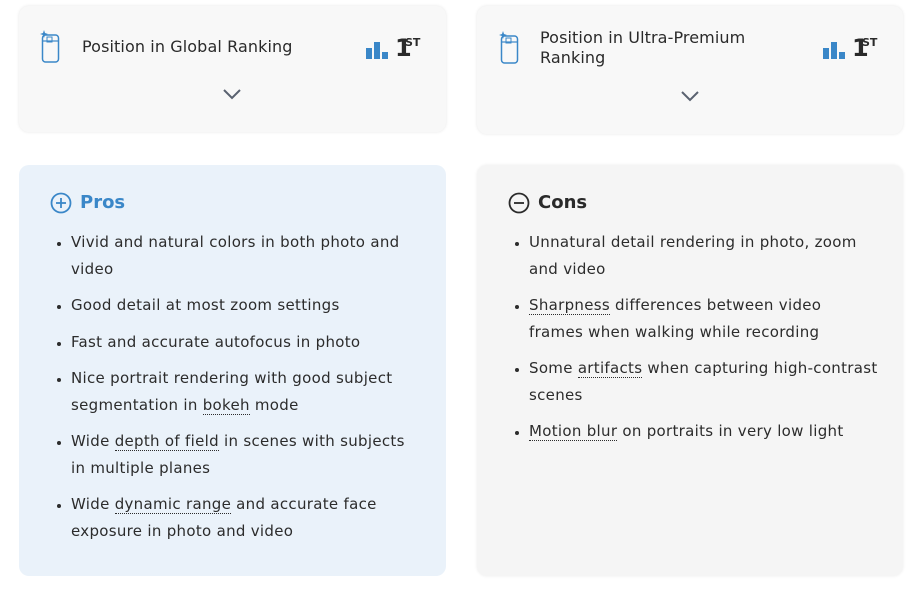 Image resolution: width=919 pixels, height=589 pixels. What do you see at coordinates (563, 202) in the screenshot?
I see `cons-title: Cons` at bounding box center [563, 202].